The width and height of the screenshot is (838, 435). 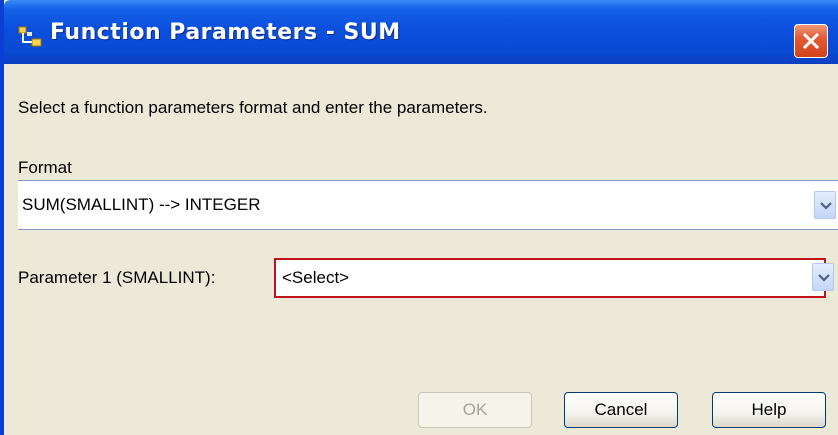 What do you see at coordinates (550, 278) in the screenshot?
I see `parameter-1-dropdown: <Select>` at bounding box center [550, 278].